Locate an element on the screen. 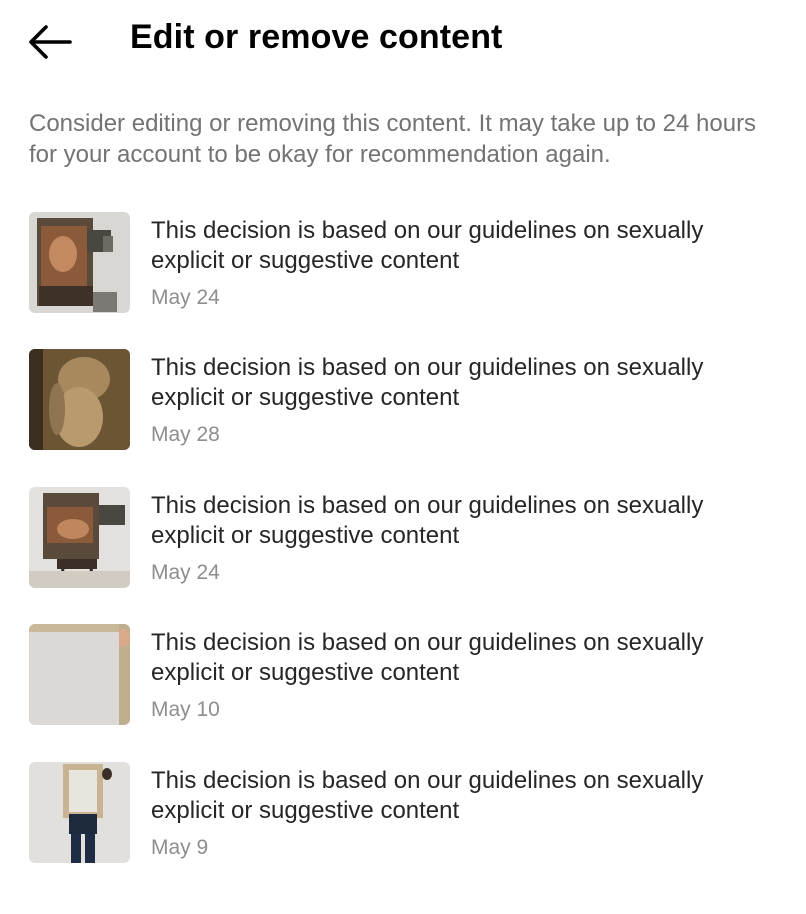 The height and width of the screenshot is (914, 806). back-button is located at coordinates (50, 42).